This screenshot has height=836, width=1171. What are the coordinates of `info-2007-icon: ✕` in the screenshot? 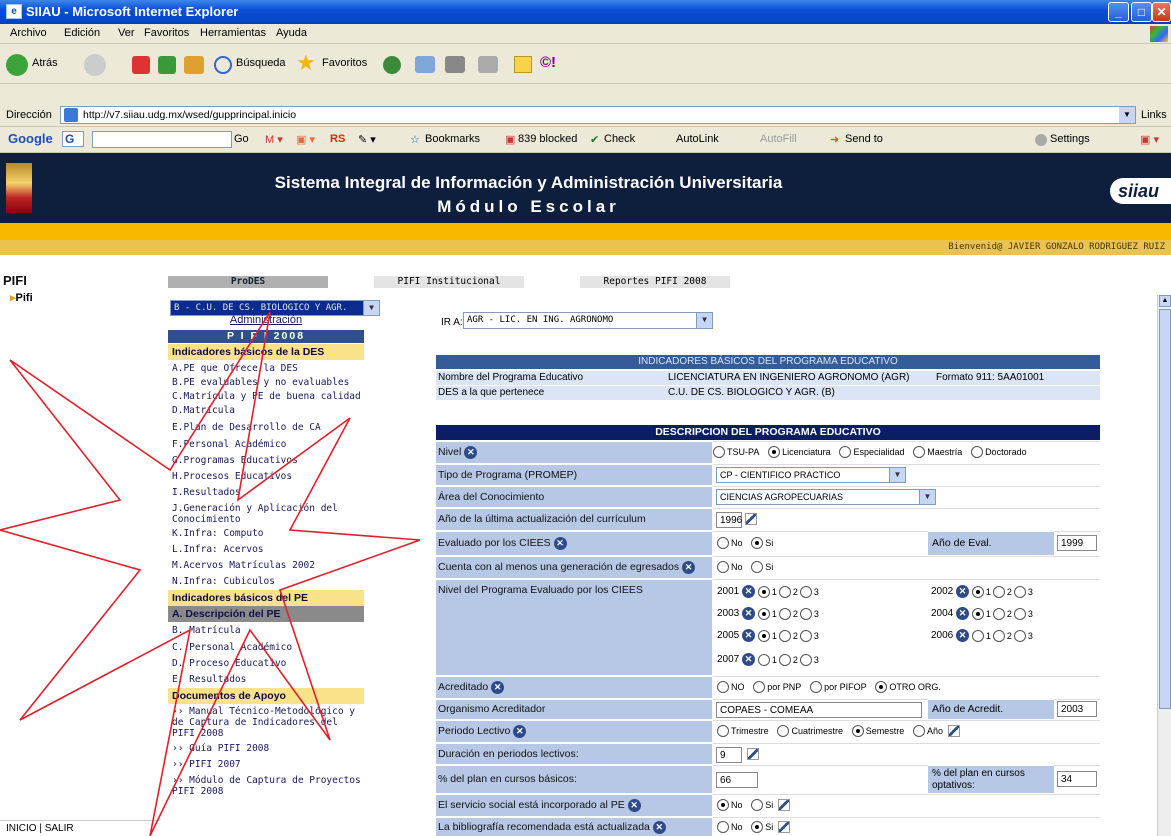 It's located at (749, 659).